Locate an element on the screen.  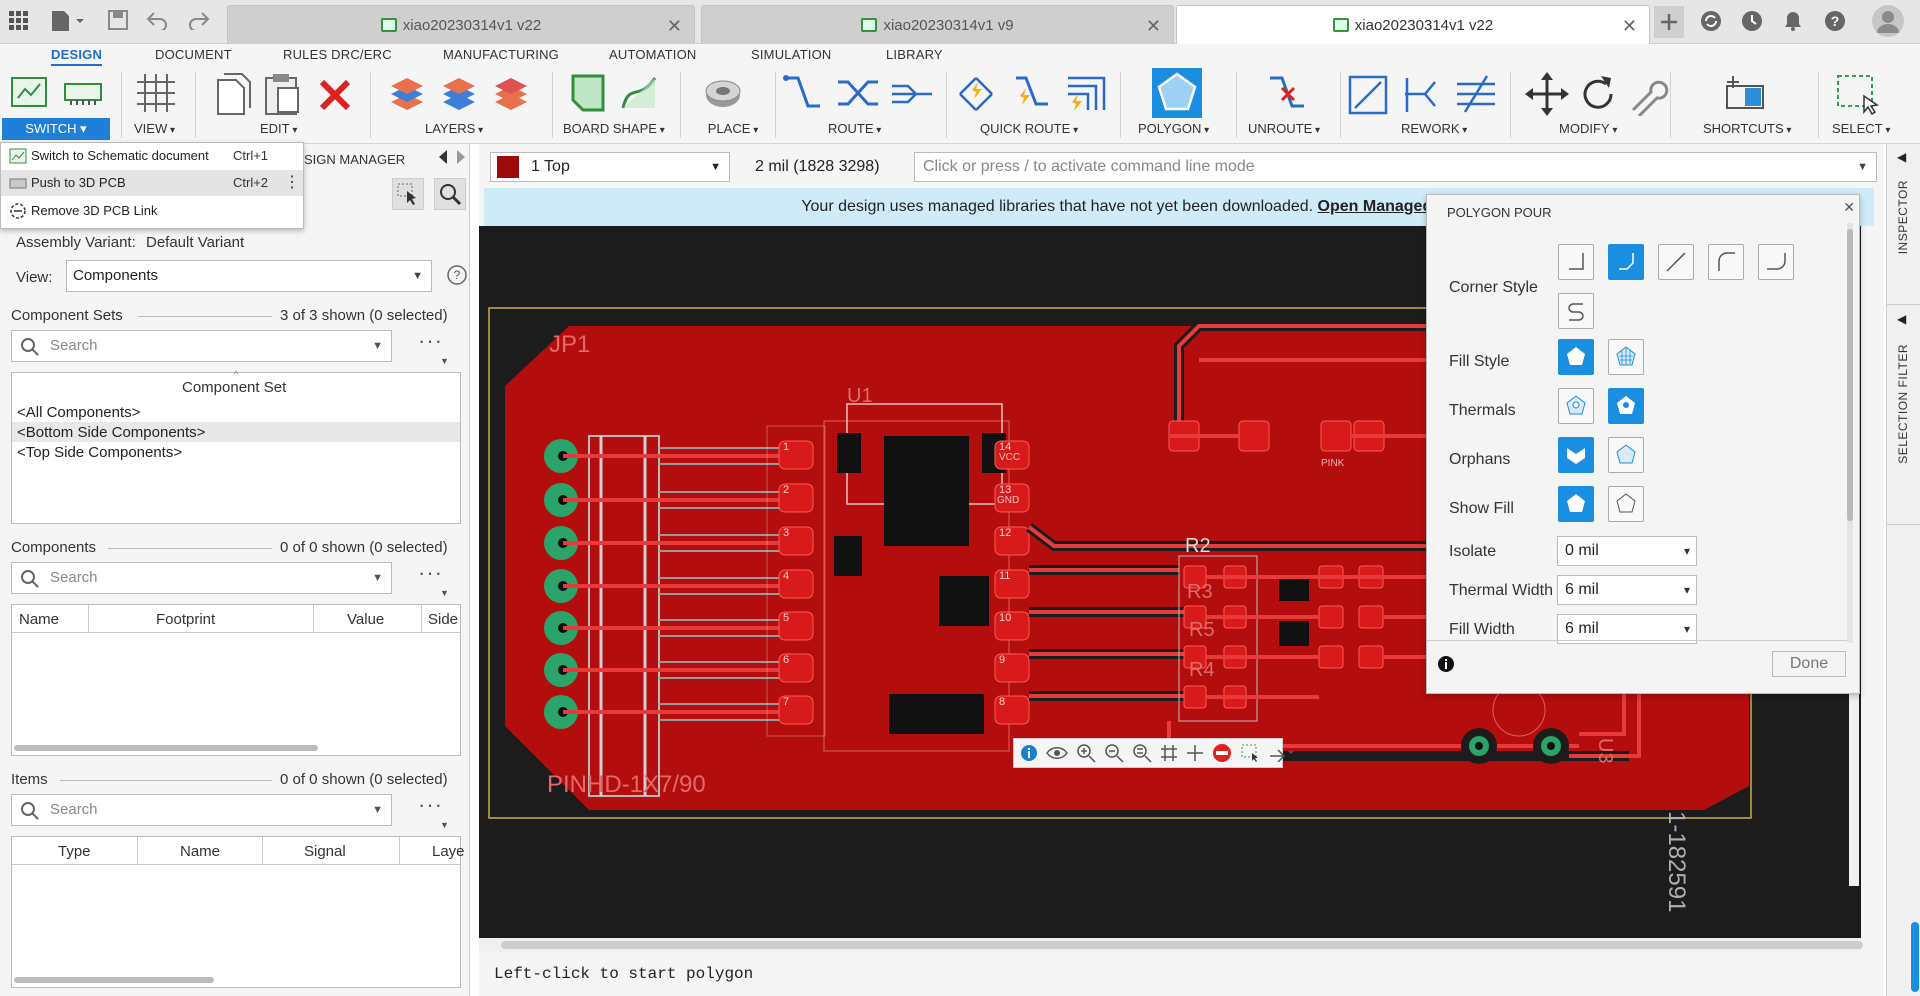
panel-collapse-left-icon is located at coordinates (443, 157).